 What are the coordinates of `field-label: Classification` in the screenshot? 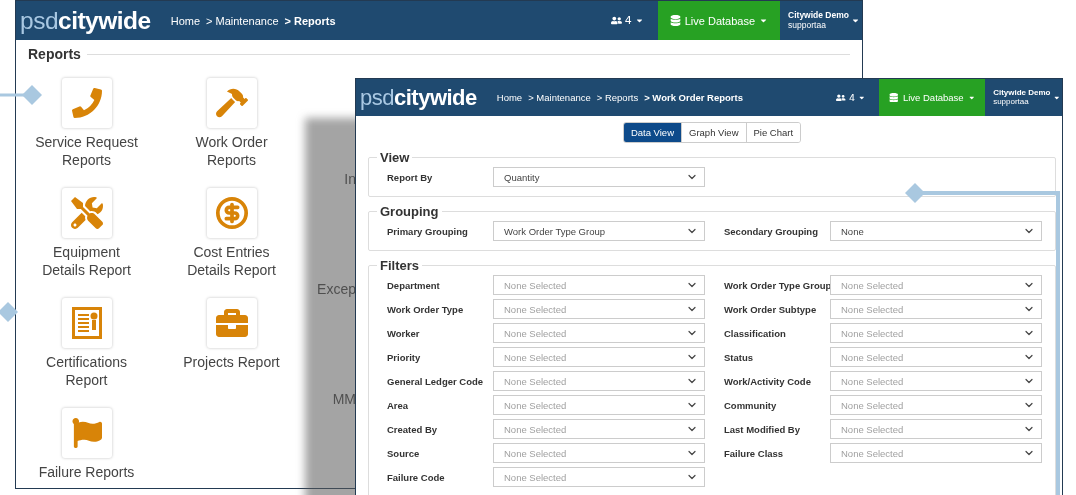 It's located at (755, 333).